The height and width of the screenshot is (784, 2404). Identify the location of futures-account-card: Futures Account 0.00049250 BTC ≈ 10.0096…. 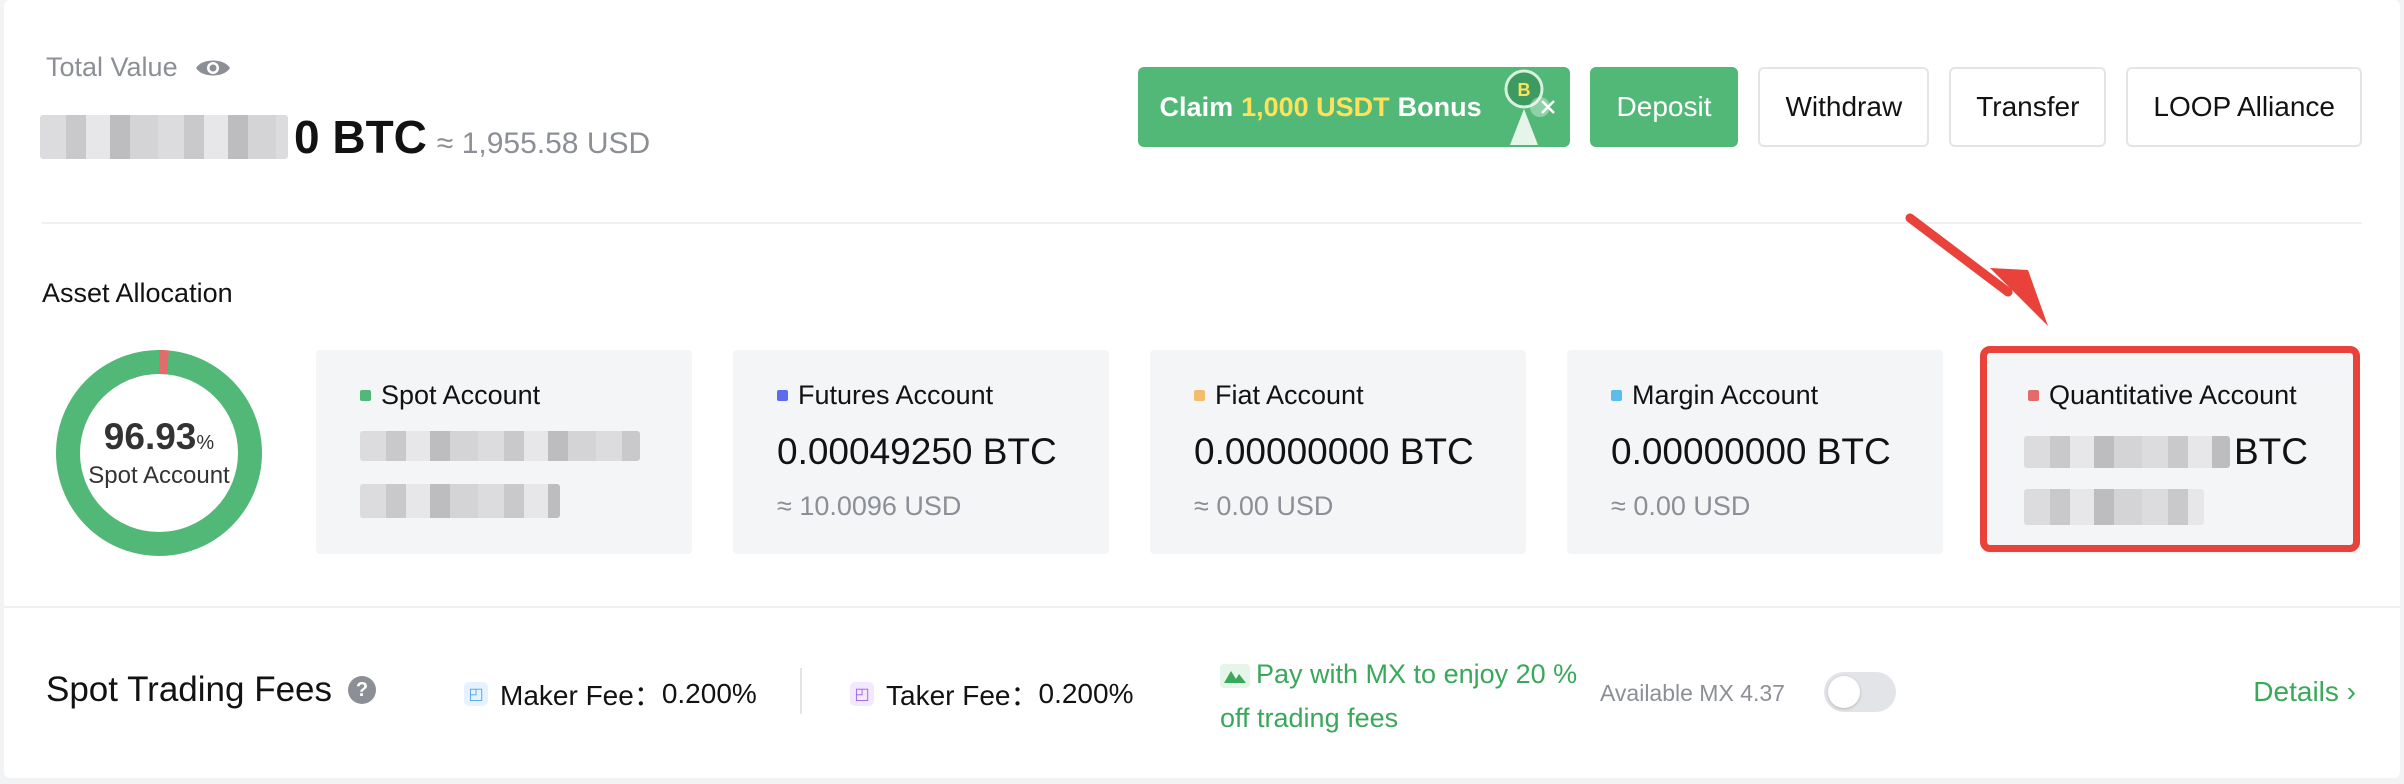
(921, 452).